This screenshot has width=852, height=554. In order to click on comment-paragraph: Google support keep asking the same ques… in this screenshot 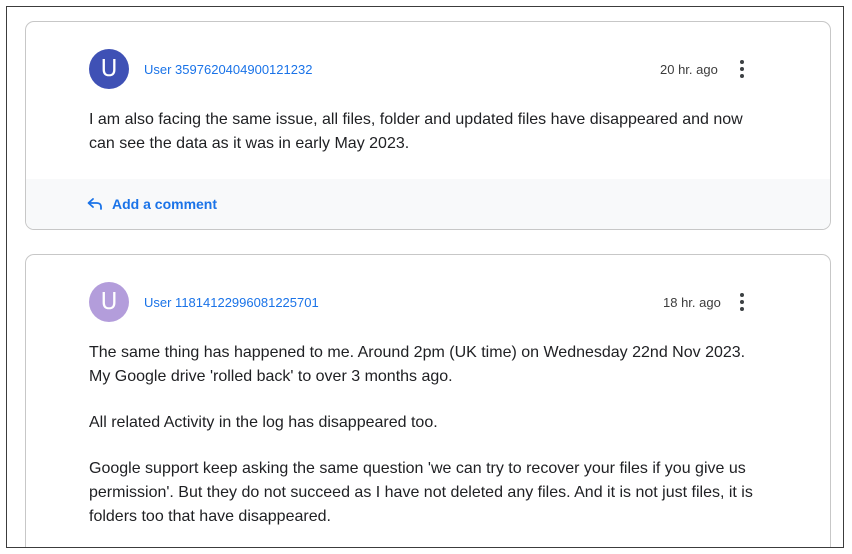, I will do `click(421, 492)`.